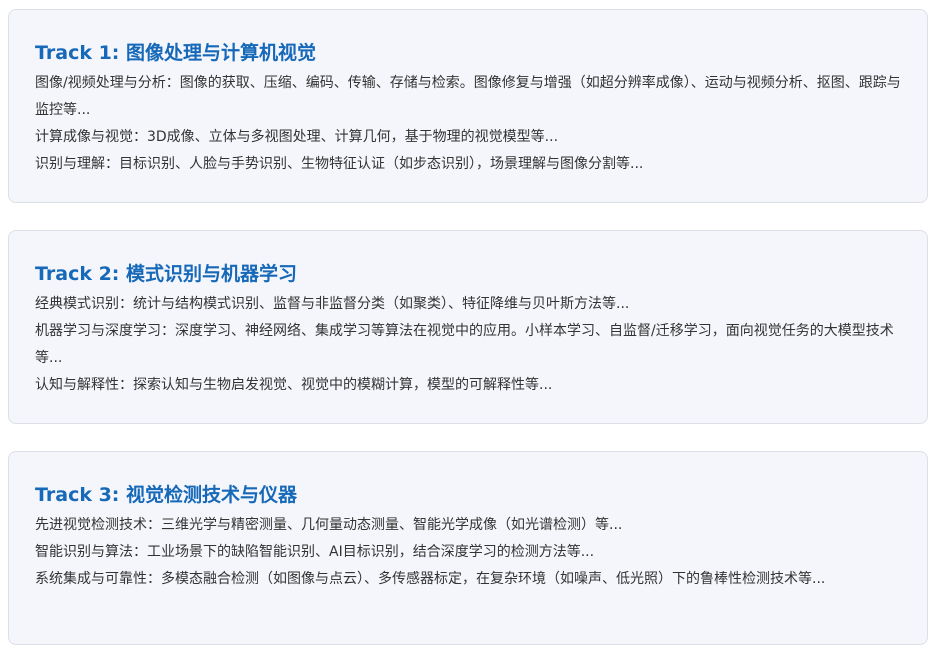  I want to click on track-title: Track 2: 模式识别与机器学习, so click(166, 274).